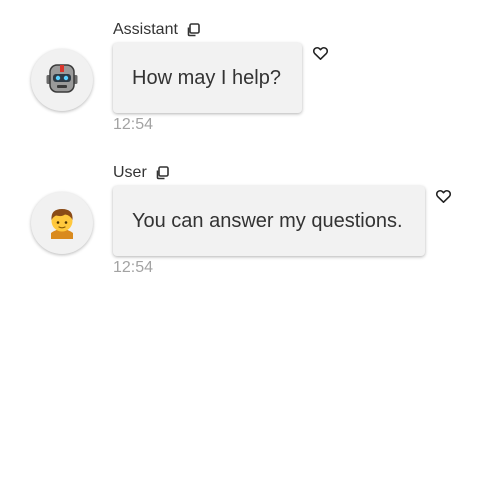 This screenshot has width=500, height=500. I want to click on message-header: Assistant, so click(157, 30).